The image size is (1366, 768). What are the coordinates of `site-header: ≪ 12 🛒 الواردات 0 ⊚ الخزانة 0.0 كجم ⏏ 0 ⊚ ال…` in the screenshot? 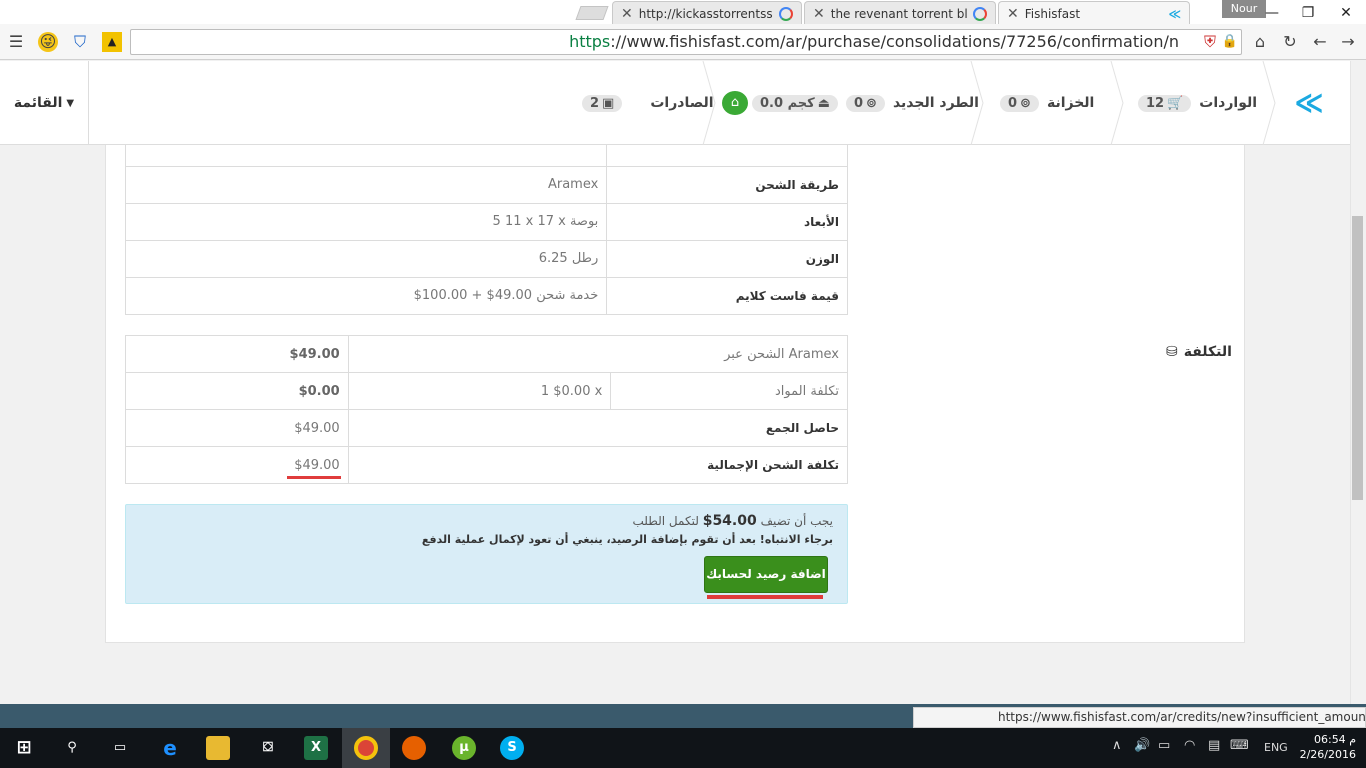 It's located at (683, 103).